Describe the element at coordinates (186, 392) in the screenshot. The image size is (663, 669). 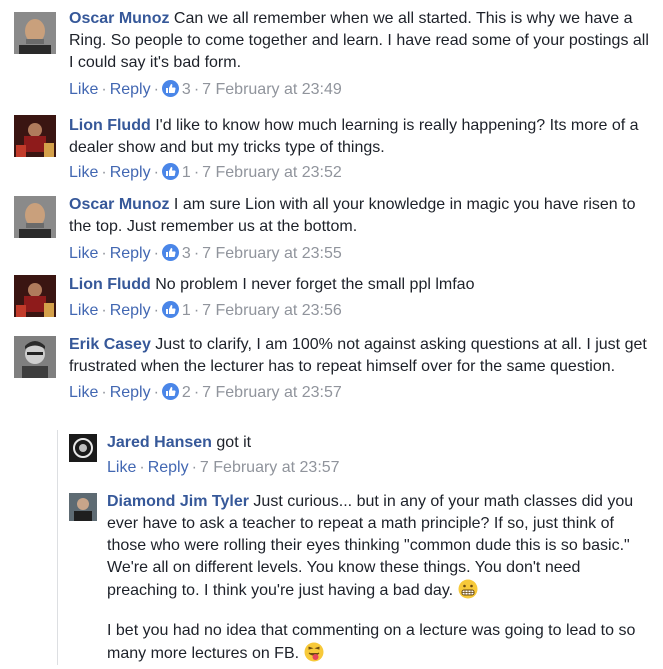
I see `reaction-count: 2` at that location.